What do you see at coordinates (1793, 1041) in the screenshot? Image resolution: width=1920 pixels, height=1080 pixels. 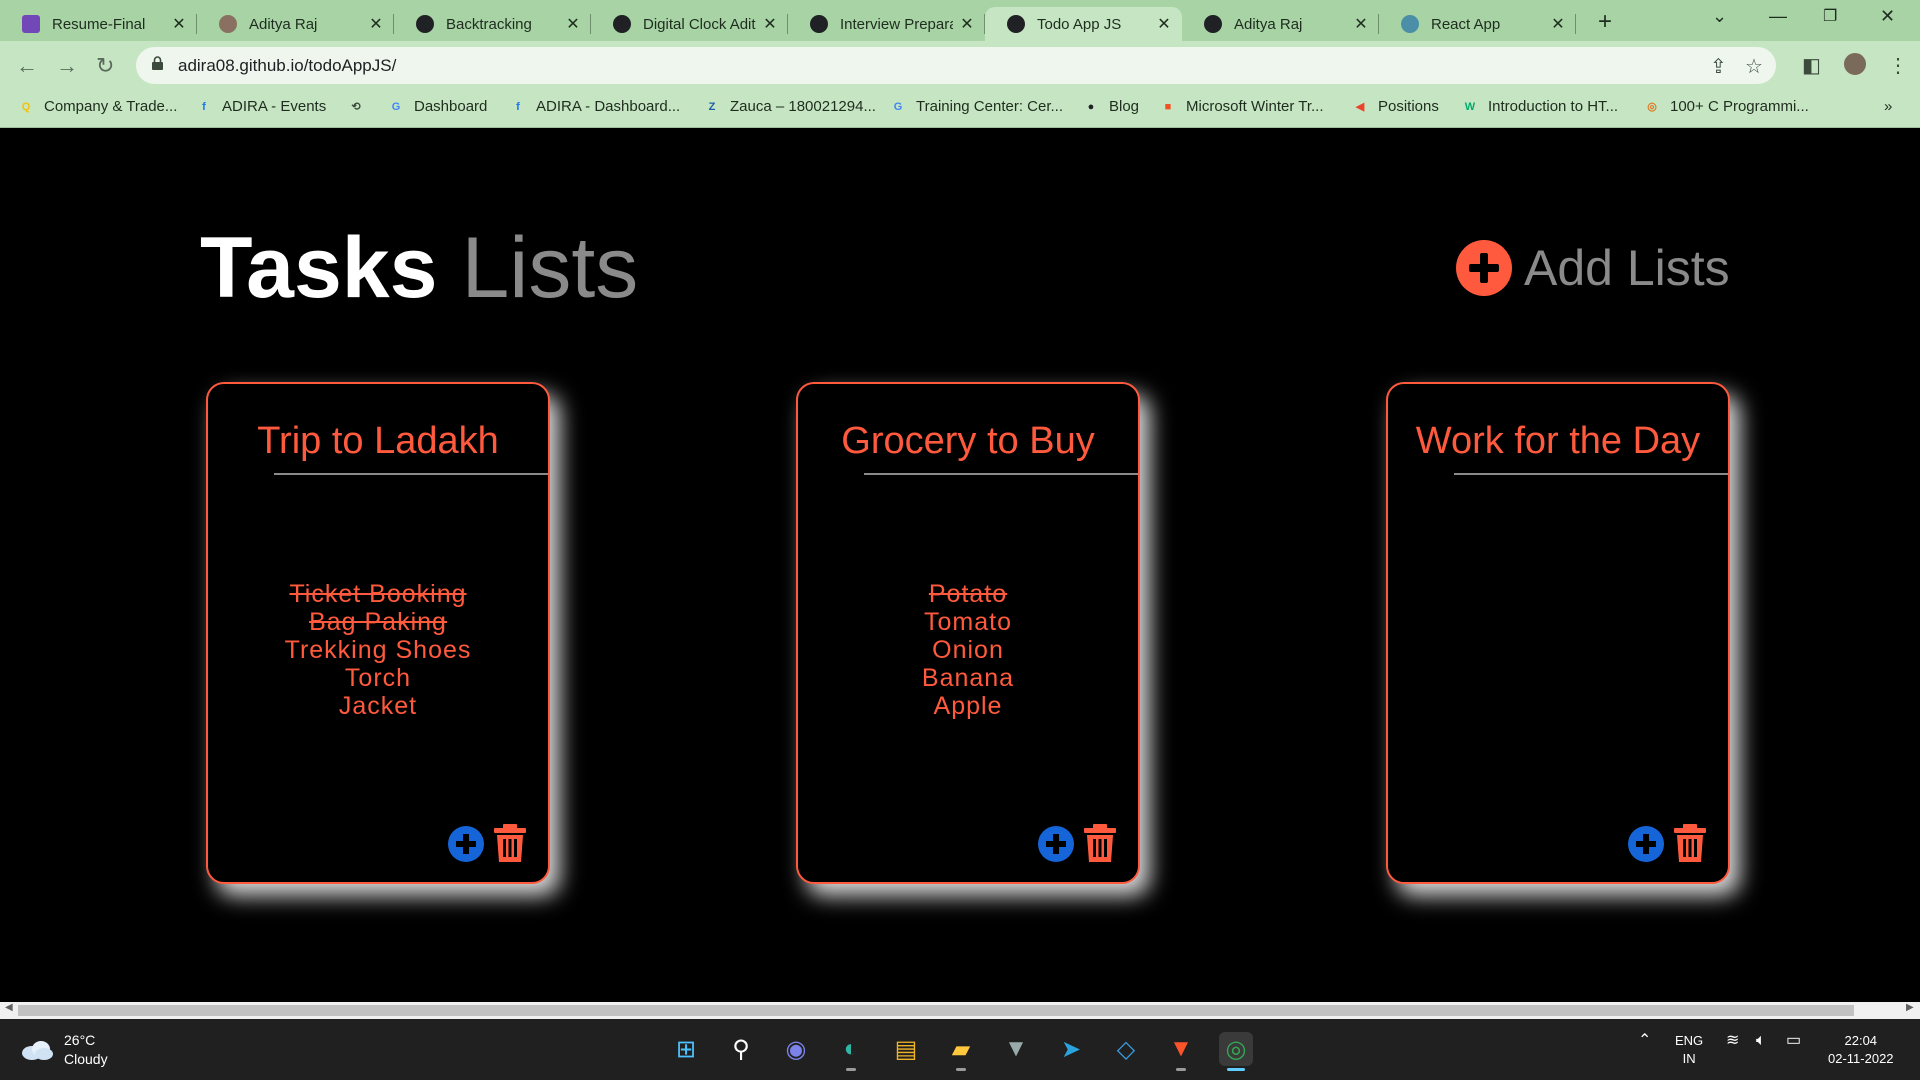 I see `battery-icon: ▭` at bounding box center [1793, 1041].